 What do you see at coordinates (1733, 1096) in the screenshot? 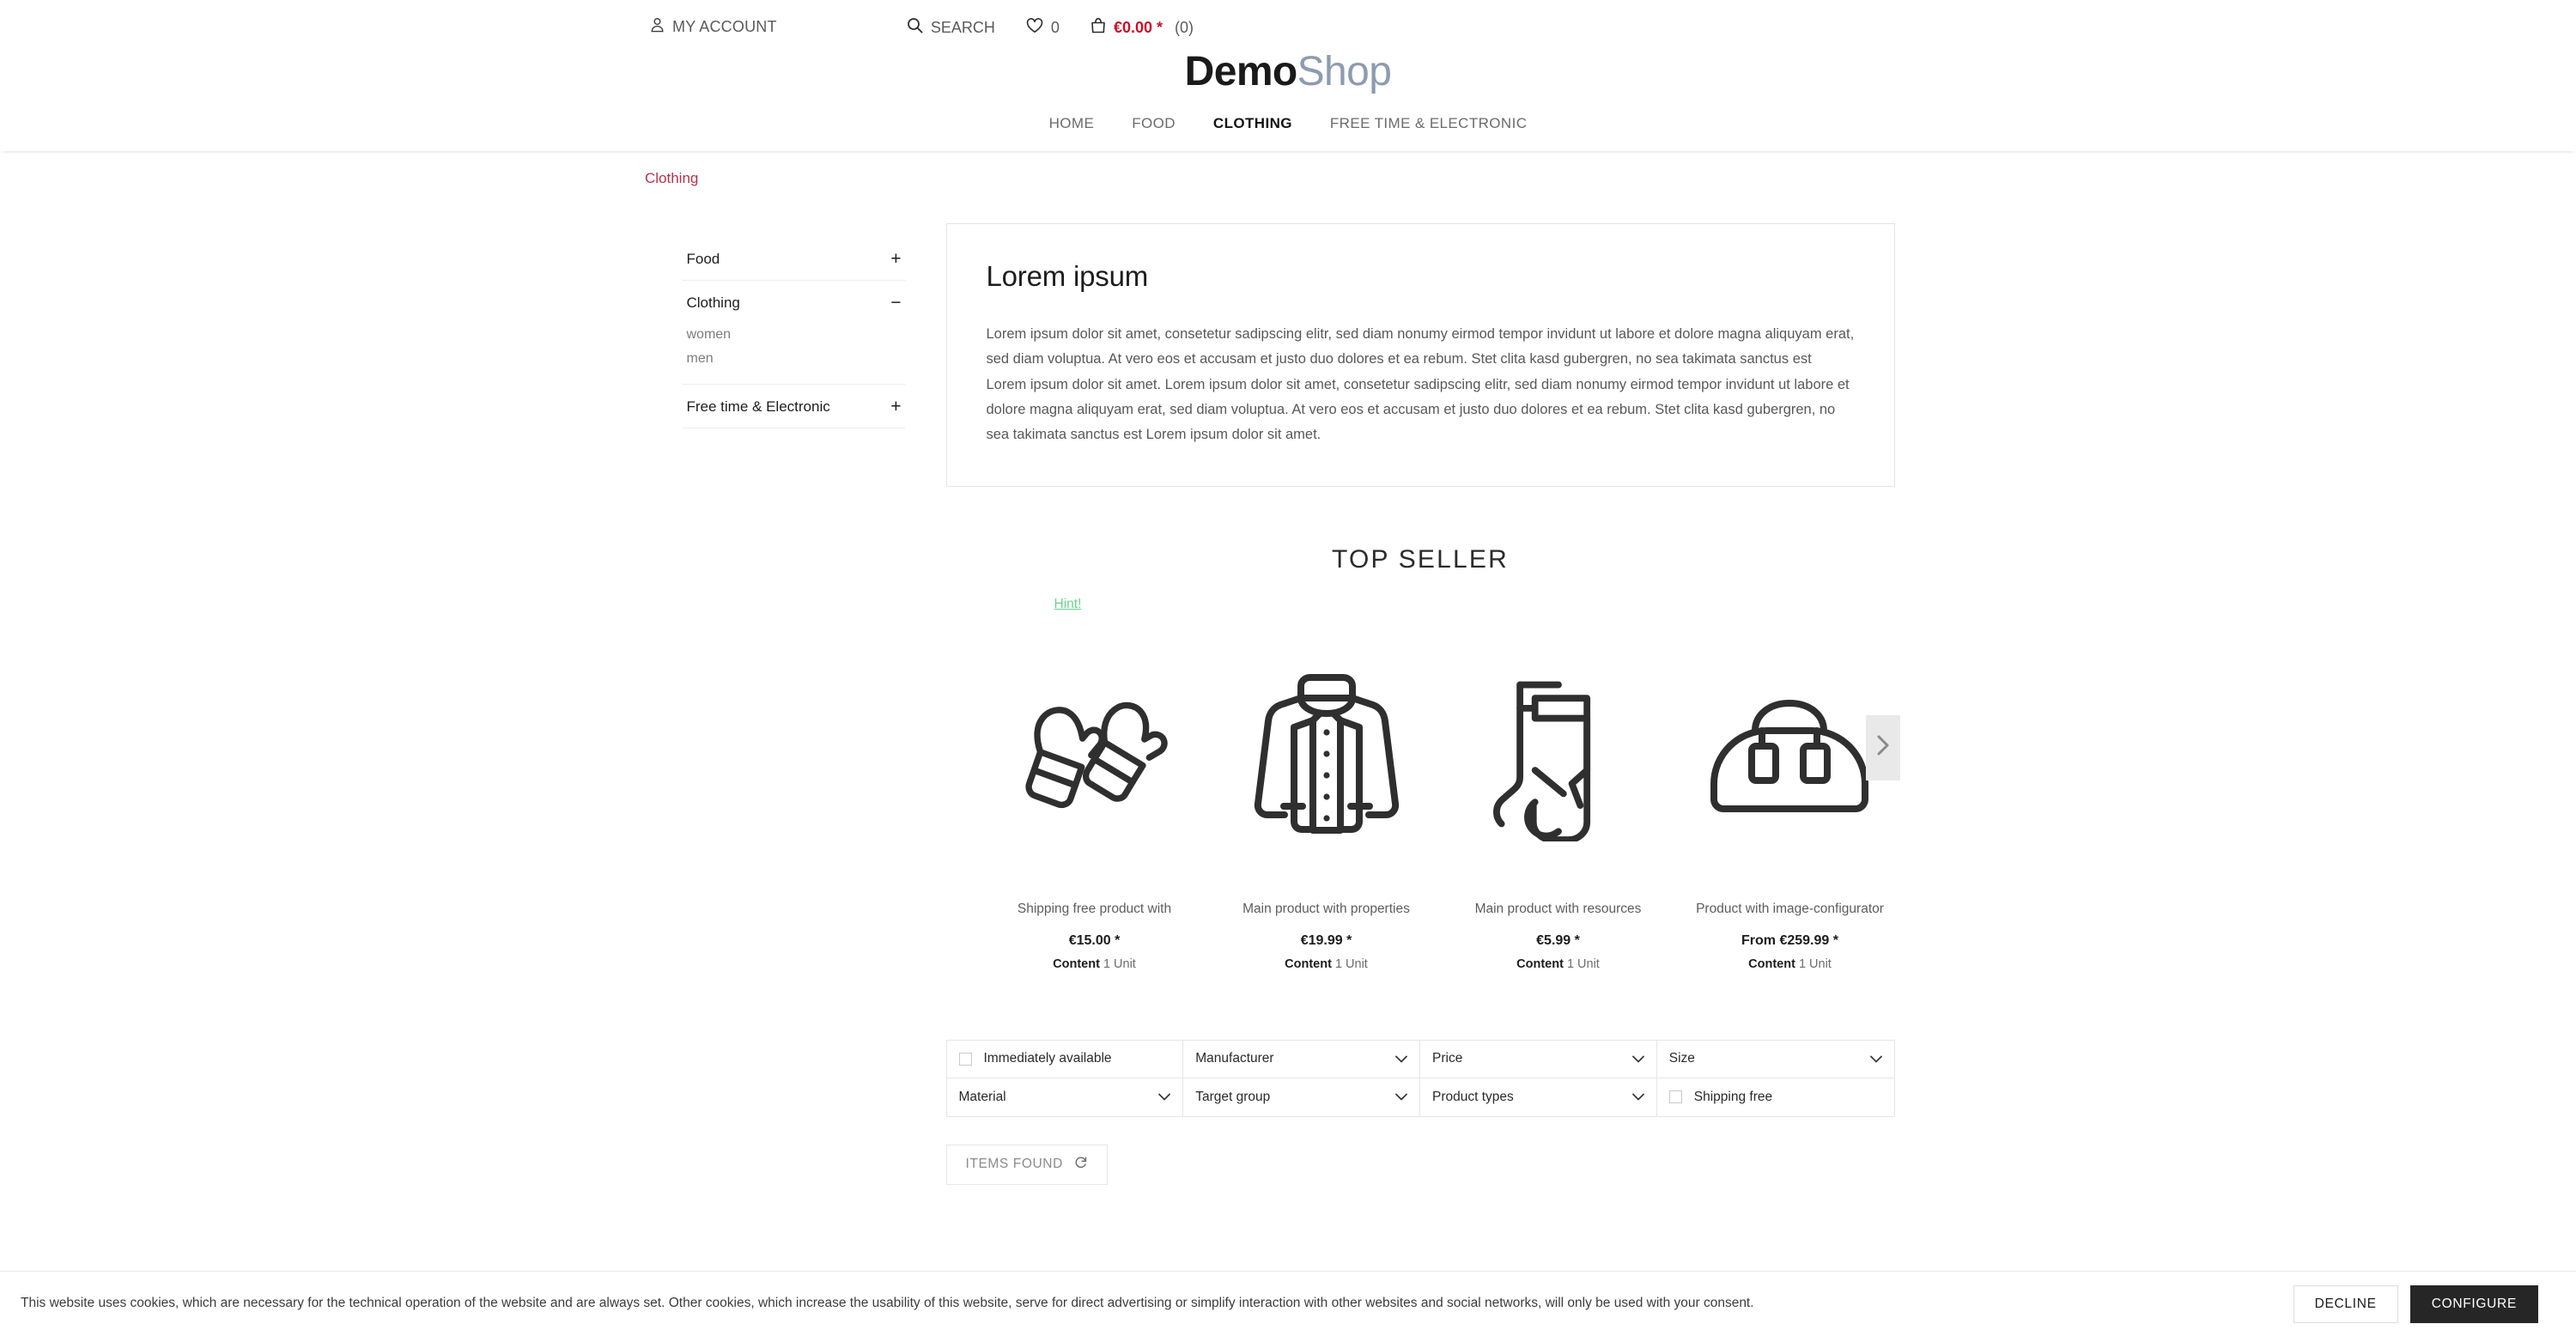
I see `filter-label: Shipping free` at bounding box center [1733, 1096].